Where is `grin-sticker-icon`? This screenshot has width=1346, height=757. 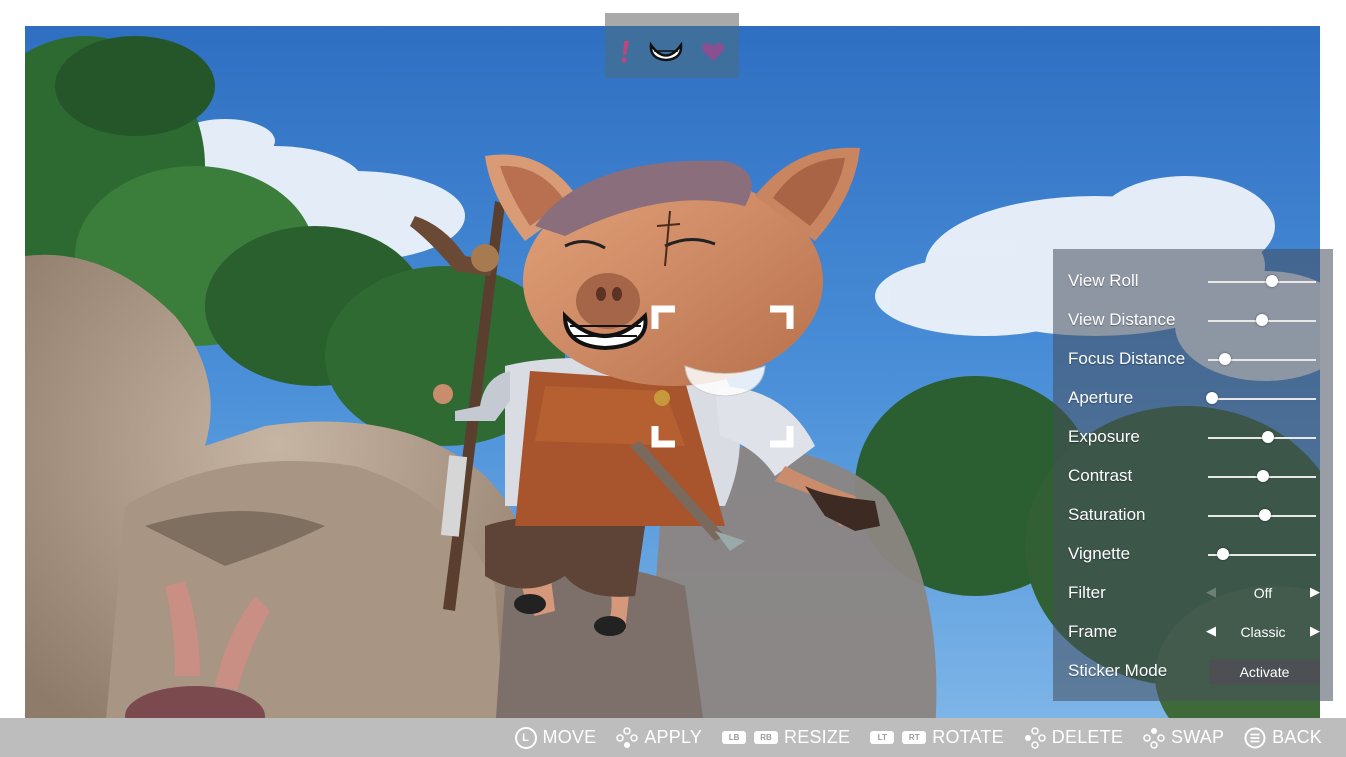 grin-sticker-icon is located at coordinates (666, 52).